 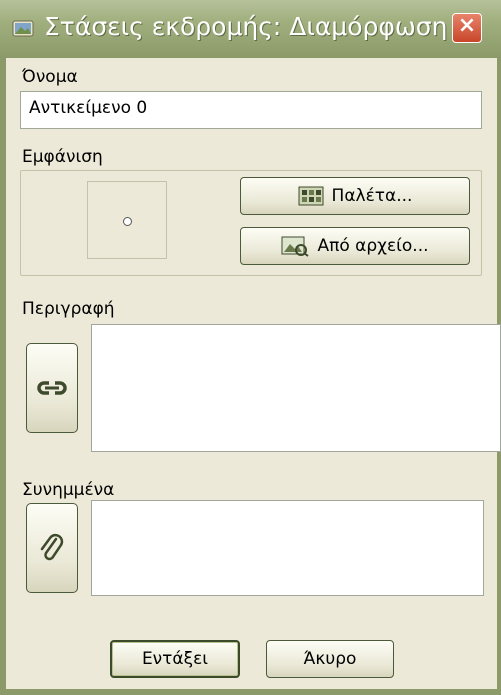 I want to click on attachments-textarea, so click(x=287, y=548).